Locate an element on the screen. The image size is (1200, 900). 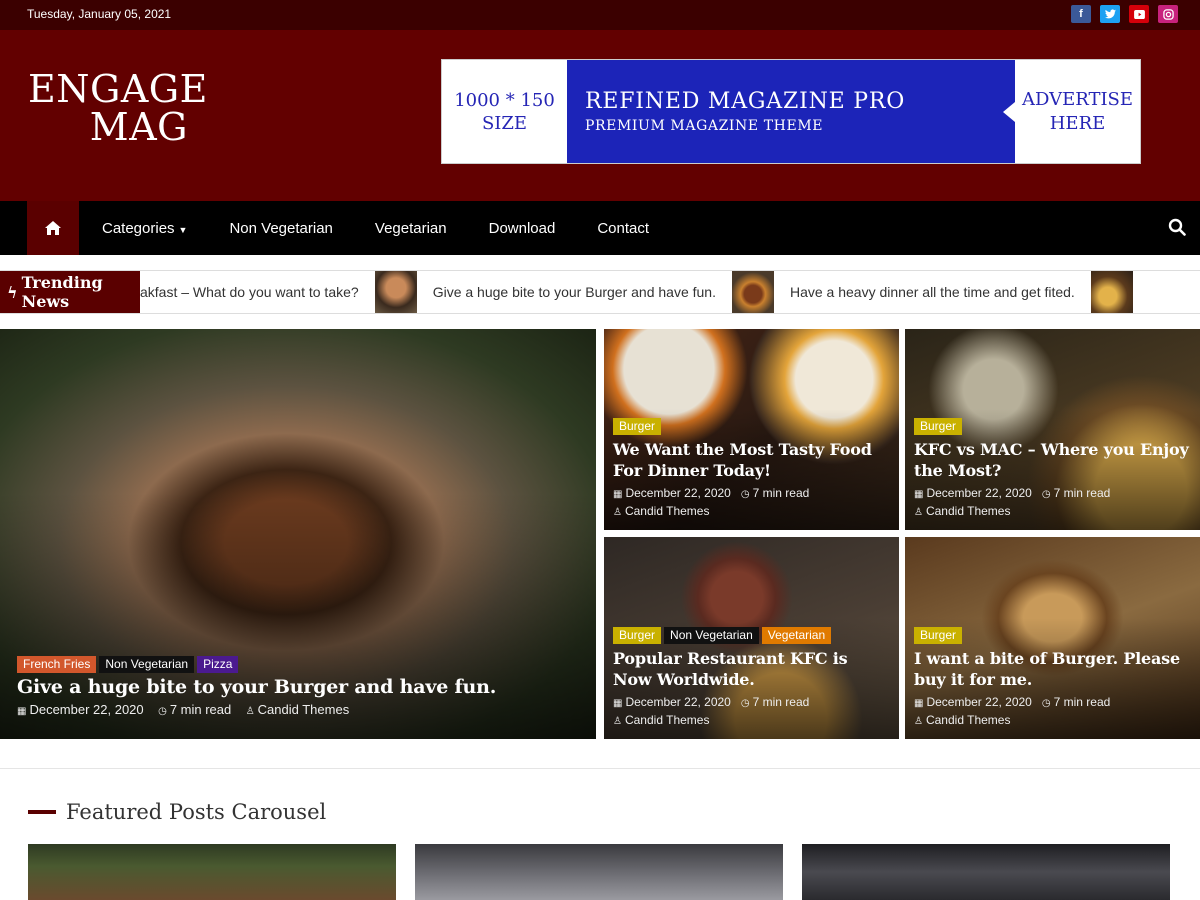
ad-size-label: SIZE is located at coordinates (504, 123).